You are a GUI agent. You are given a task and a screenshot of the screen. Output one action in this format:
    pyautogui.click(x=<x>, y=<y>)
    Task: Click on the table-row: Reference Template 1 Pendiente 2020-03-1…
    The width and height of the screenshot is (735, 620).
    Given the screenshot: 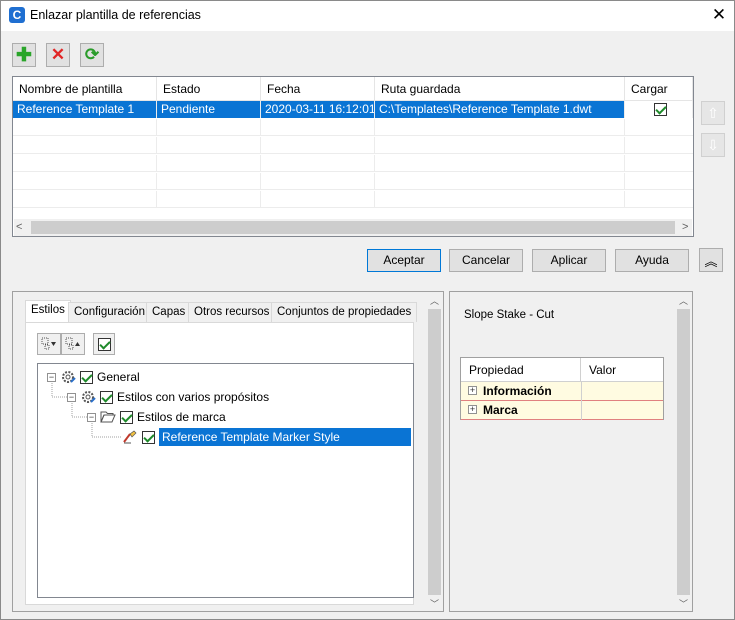 What is the action you would take?
    pyautogui.click(x=353, y=109)
    